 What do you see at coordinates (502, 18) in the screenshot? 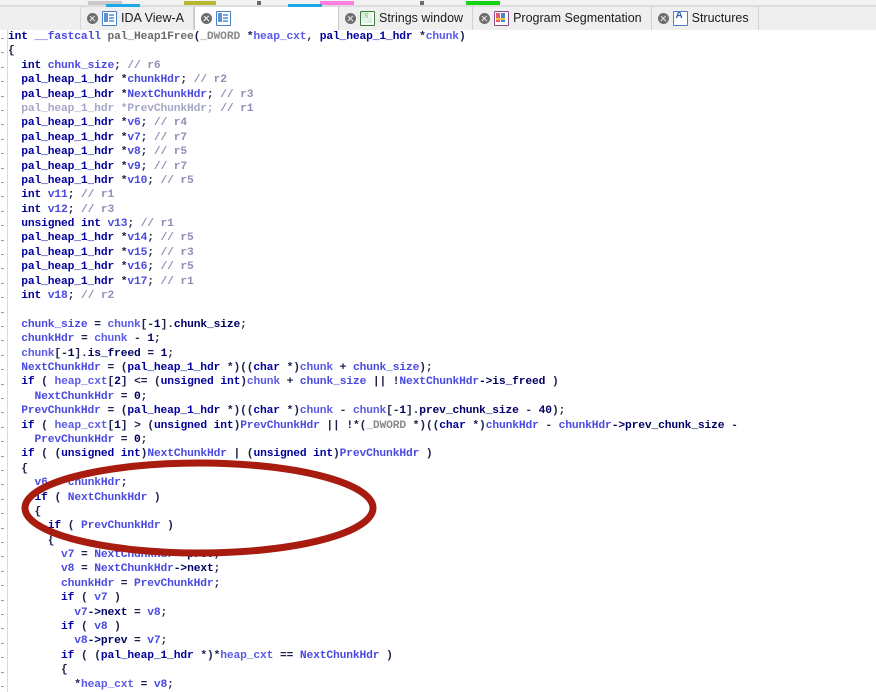
I see `program-segmentation-icon` at bounding box center [502, 18].